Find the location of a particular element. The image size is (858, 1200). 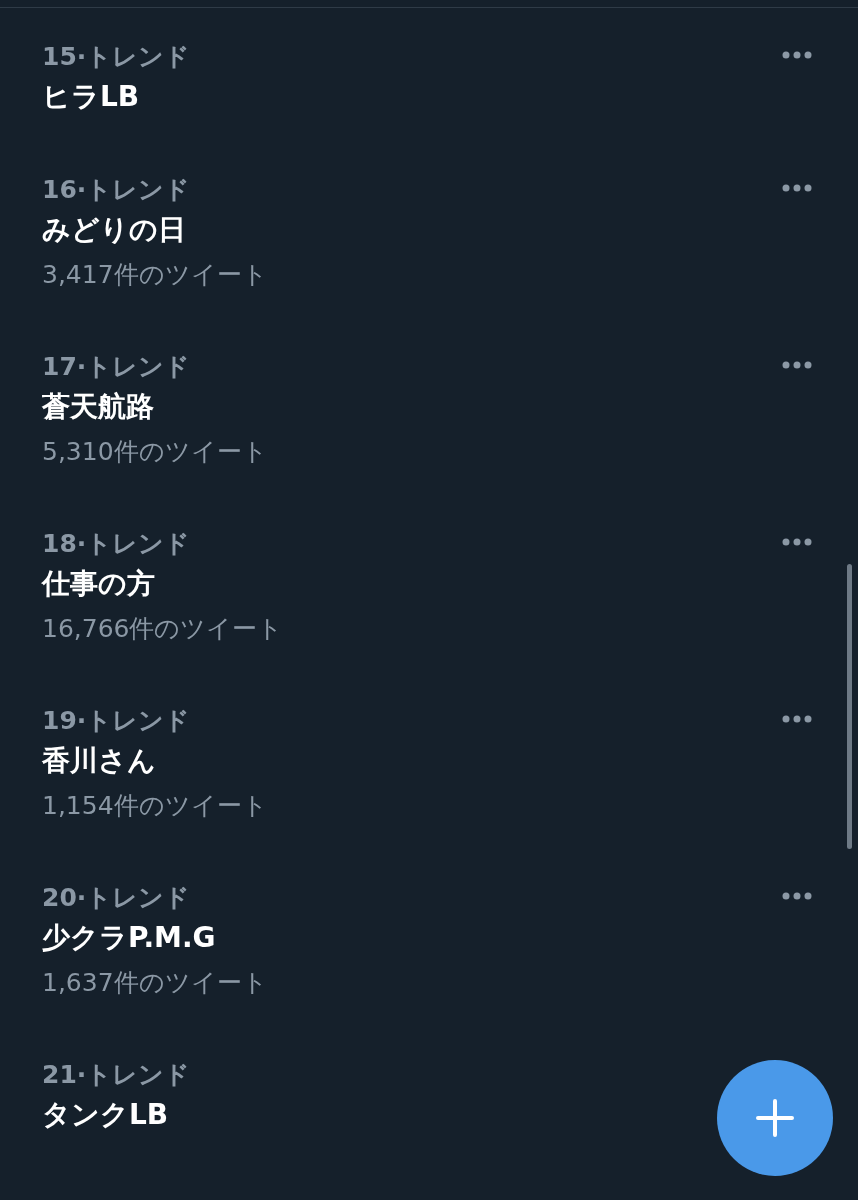

tweet-count: 5,310件のツイート is located at coordinates (155, 452).